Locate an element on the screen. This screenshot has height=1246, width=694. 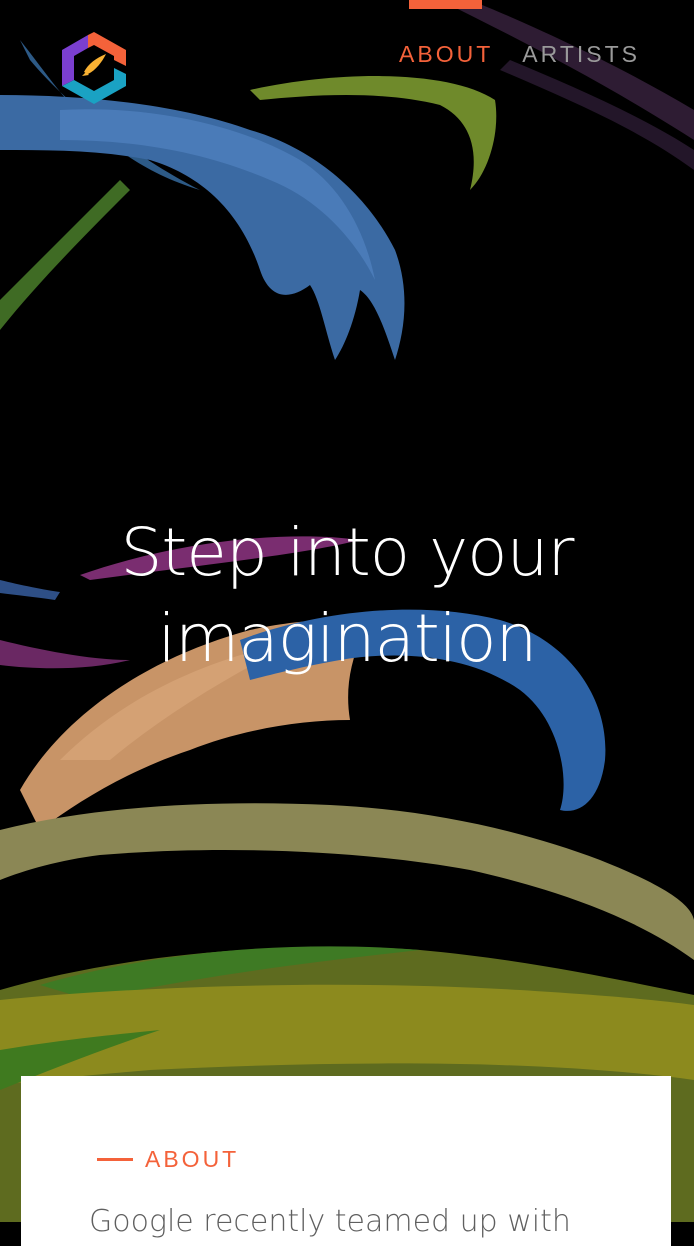
about-heading: ABOUT is located at coordinates (168, 1159).